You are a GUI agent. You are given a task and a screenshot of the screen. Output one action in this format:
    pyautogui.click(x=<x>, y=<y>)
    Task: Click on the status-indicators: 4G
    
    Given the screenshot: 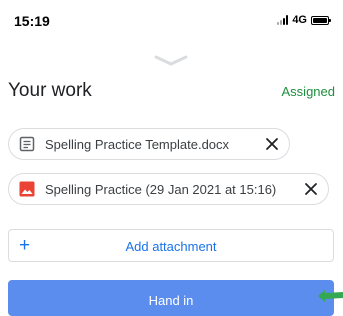 What is the action you would take?
    pyautogui.click(x=304, y=20)
    